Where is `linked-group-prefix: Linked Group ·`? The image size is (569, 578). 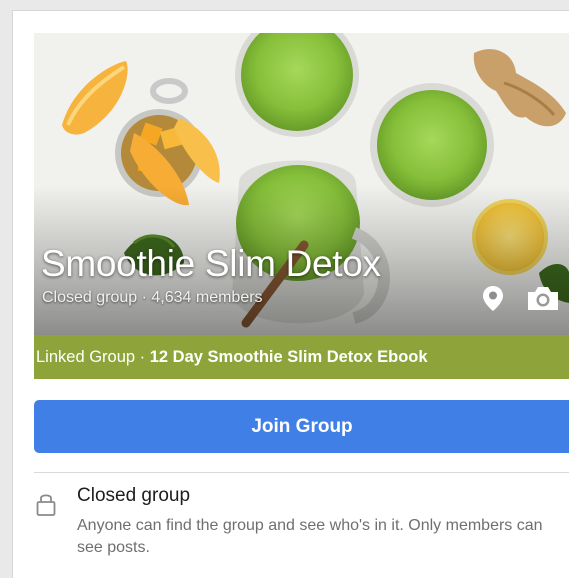 linked-group-prefix: Linked Group · is located at coordinates (93, 357).